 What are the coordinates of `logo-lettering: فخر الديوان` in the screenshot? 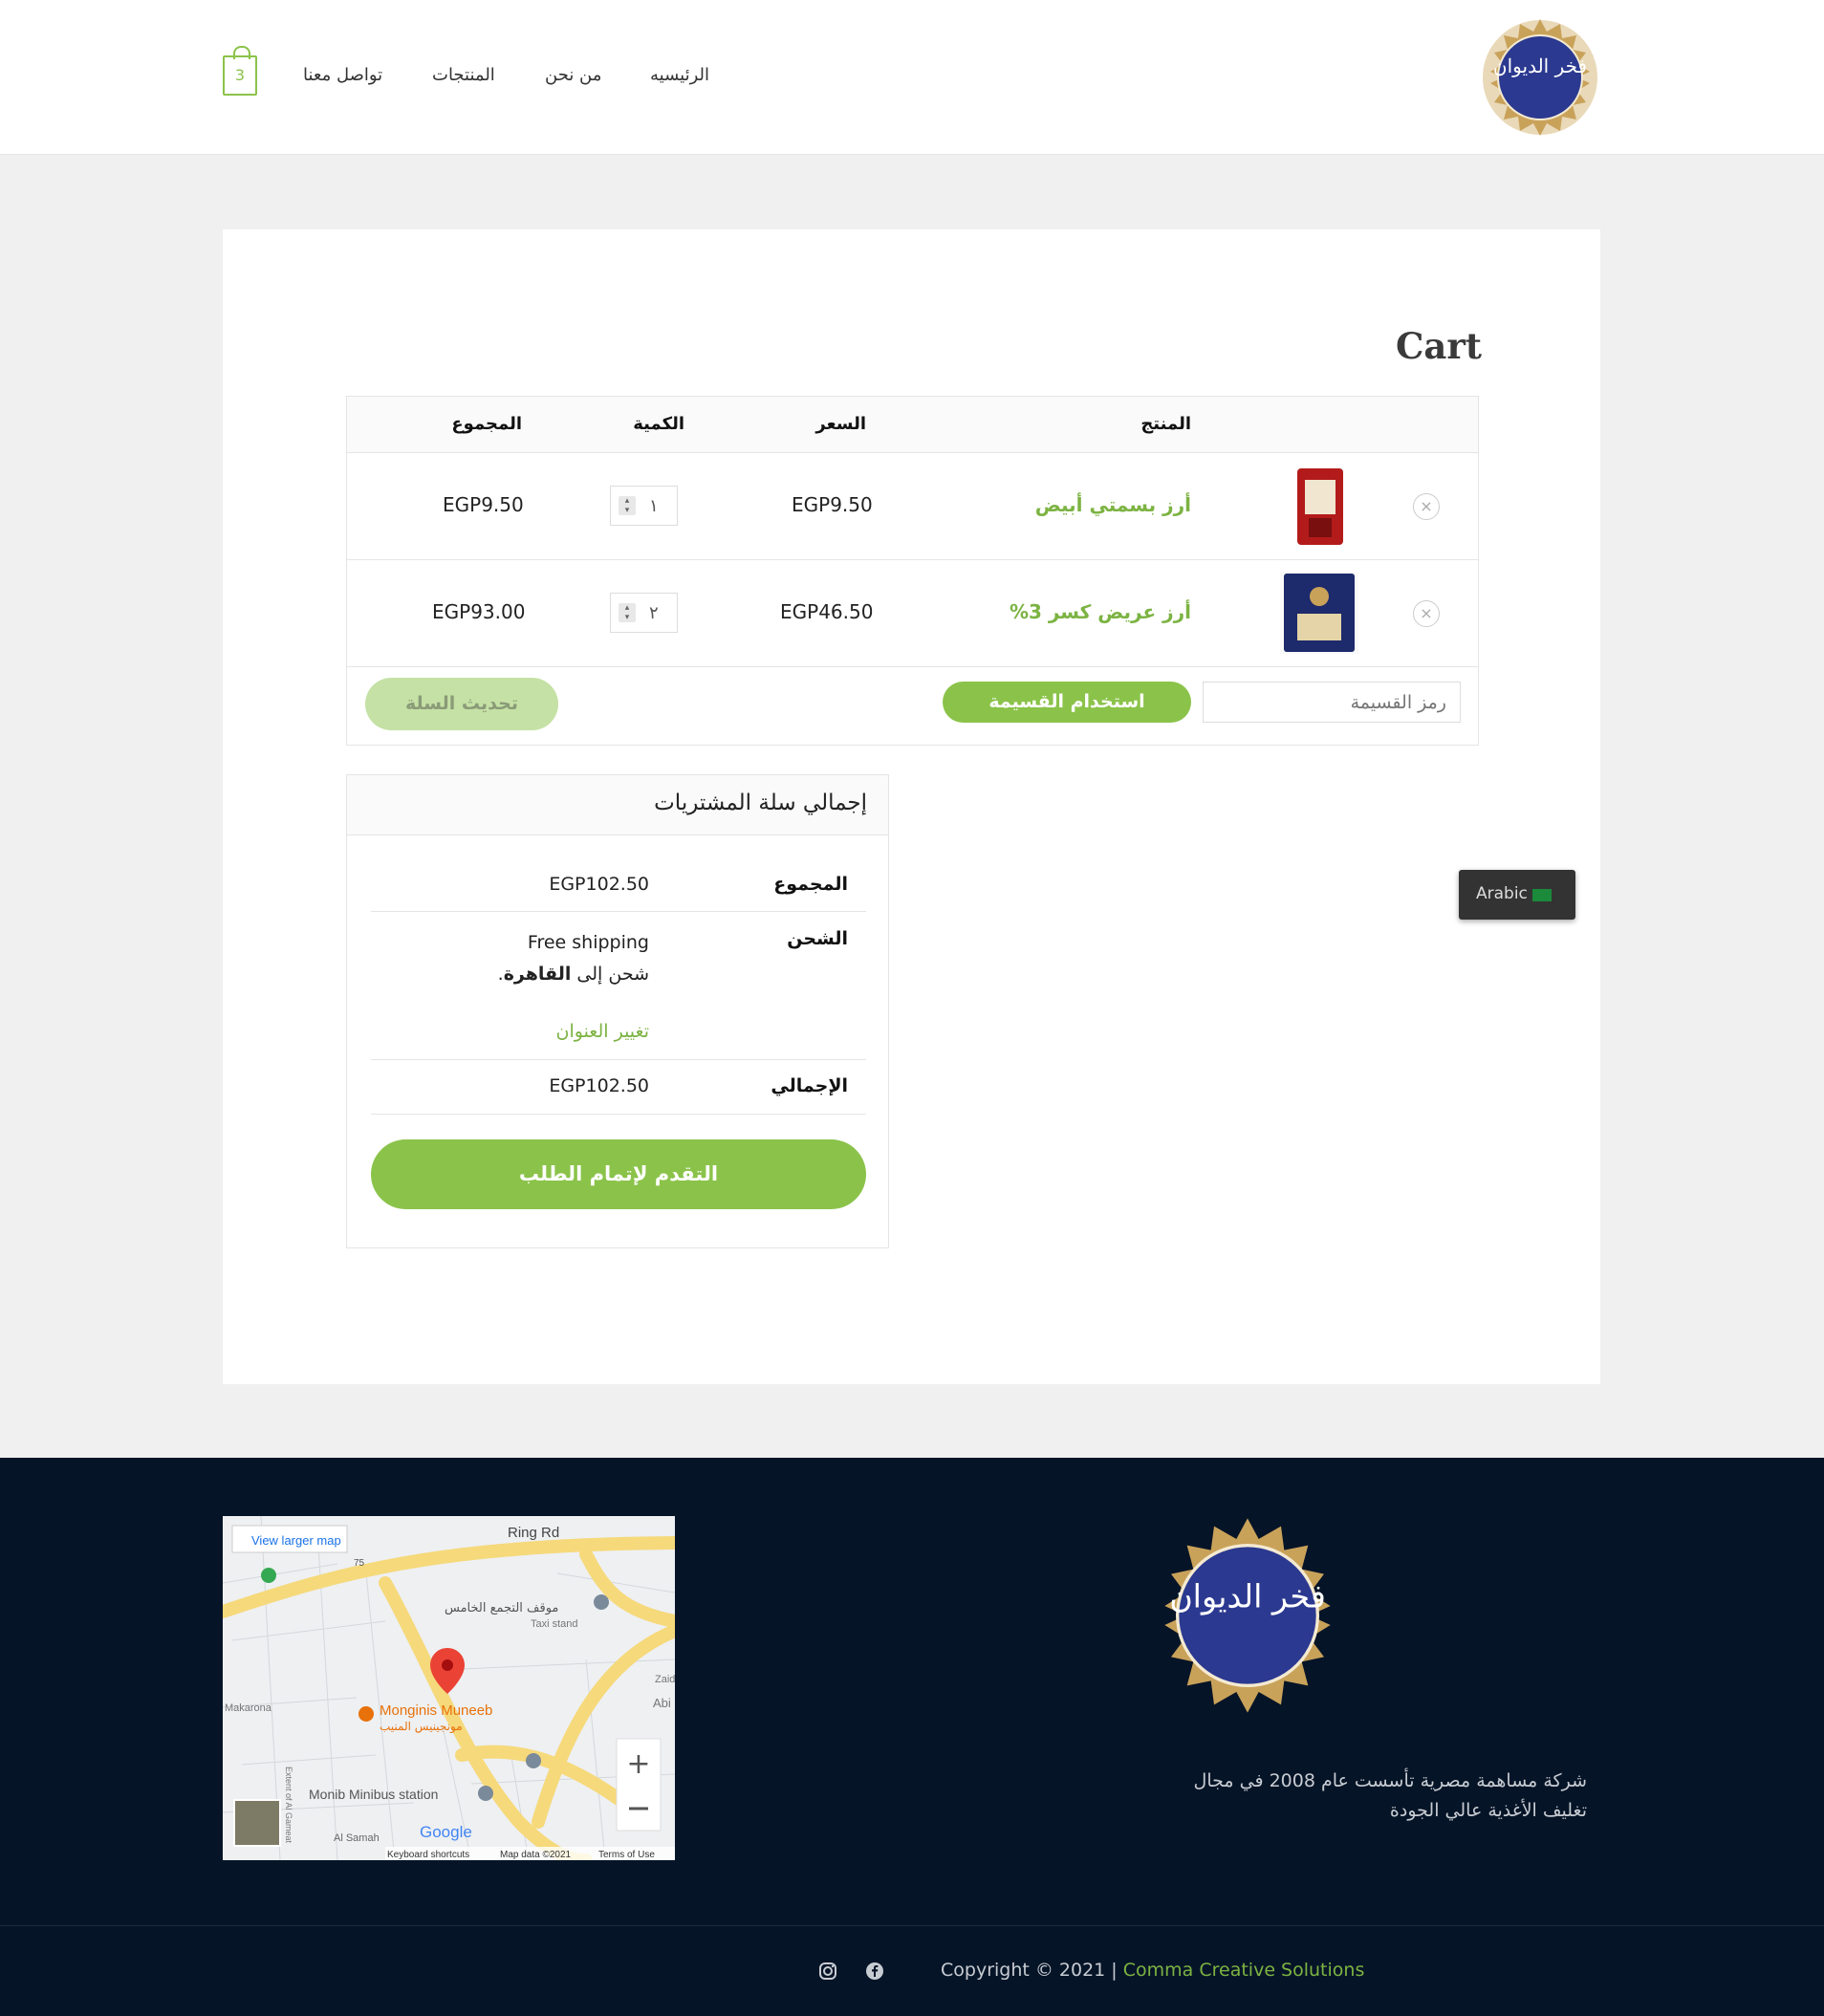 It's located at (1540, 65).